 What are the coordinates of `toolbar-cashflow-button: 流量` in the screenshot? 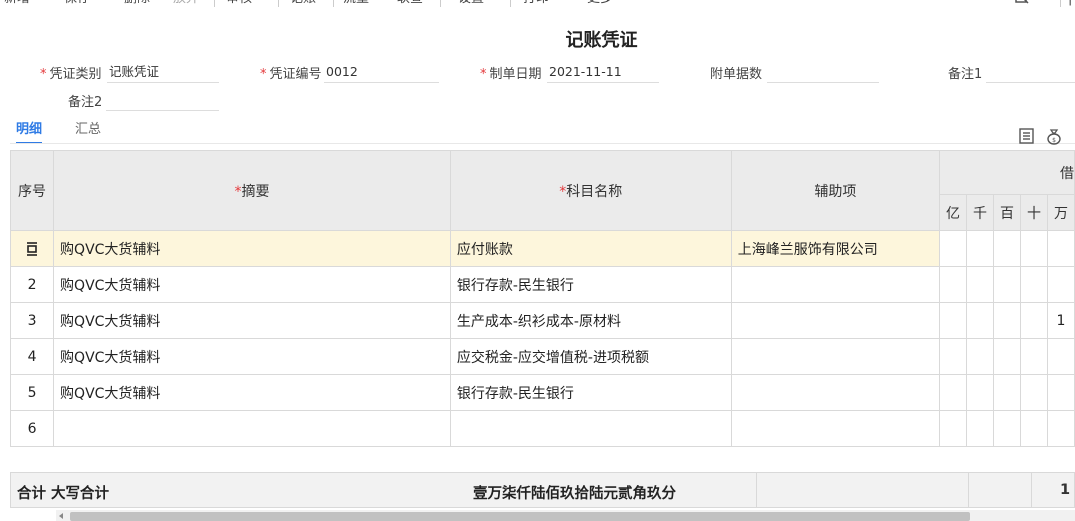 It's located at (356, 3).